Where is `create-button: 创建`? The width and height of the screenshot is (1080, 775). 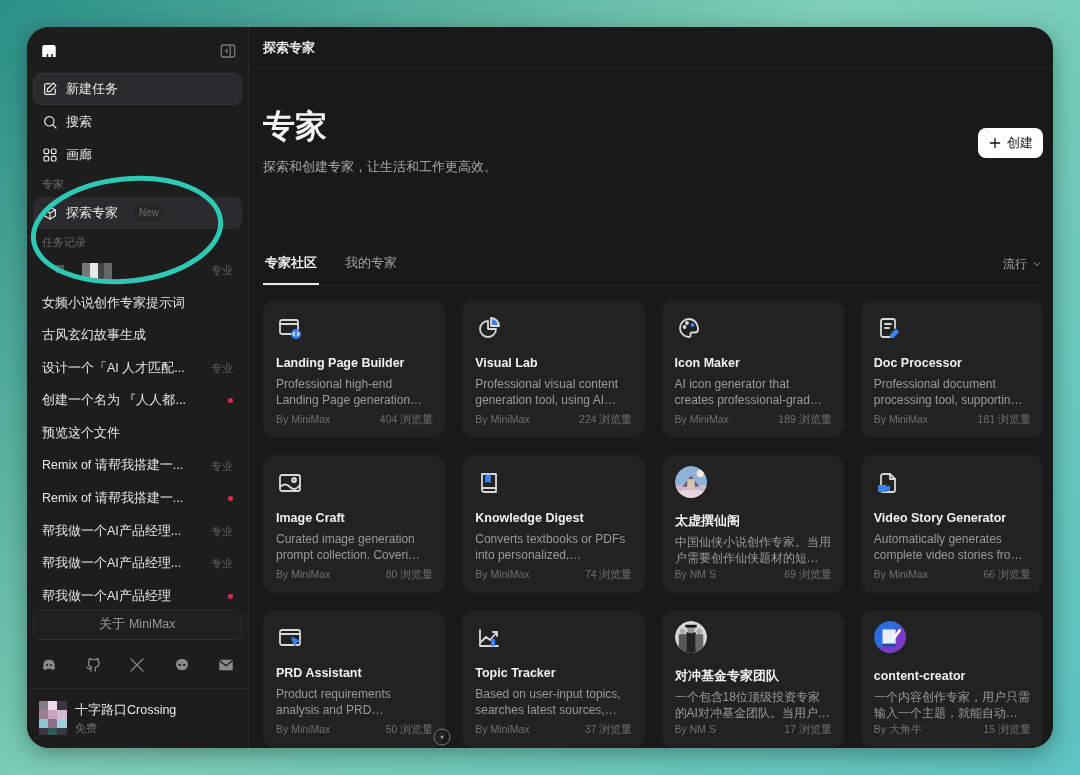 create-button: 创建 is located at coordinates (1010, 142).